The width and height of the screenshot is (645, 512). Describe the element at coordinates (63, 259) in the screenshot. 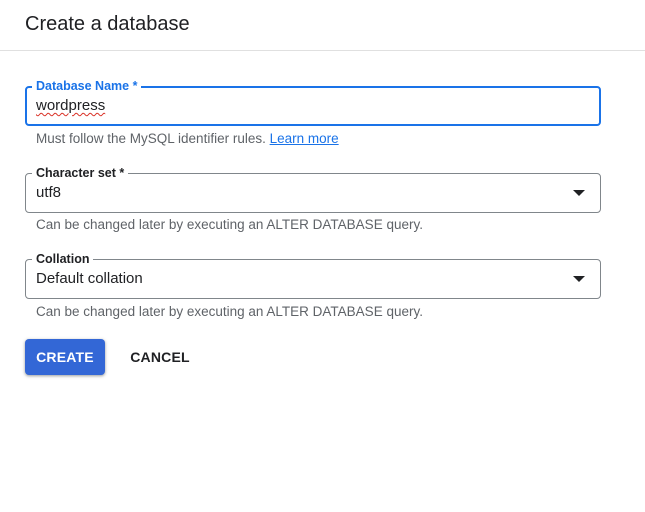

I see `collation-label: Collation` at that location.